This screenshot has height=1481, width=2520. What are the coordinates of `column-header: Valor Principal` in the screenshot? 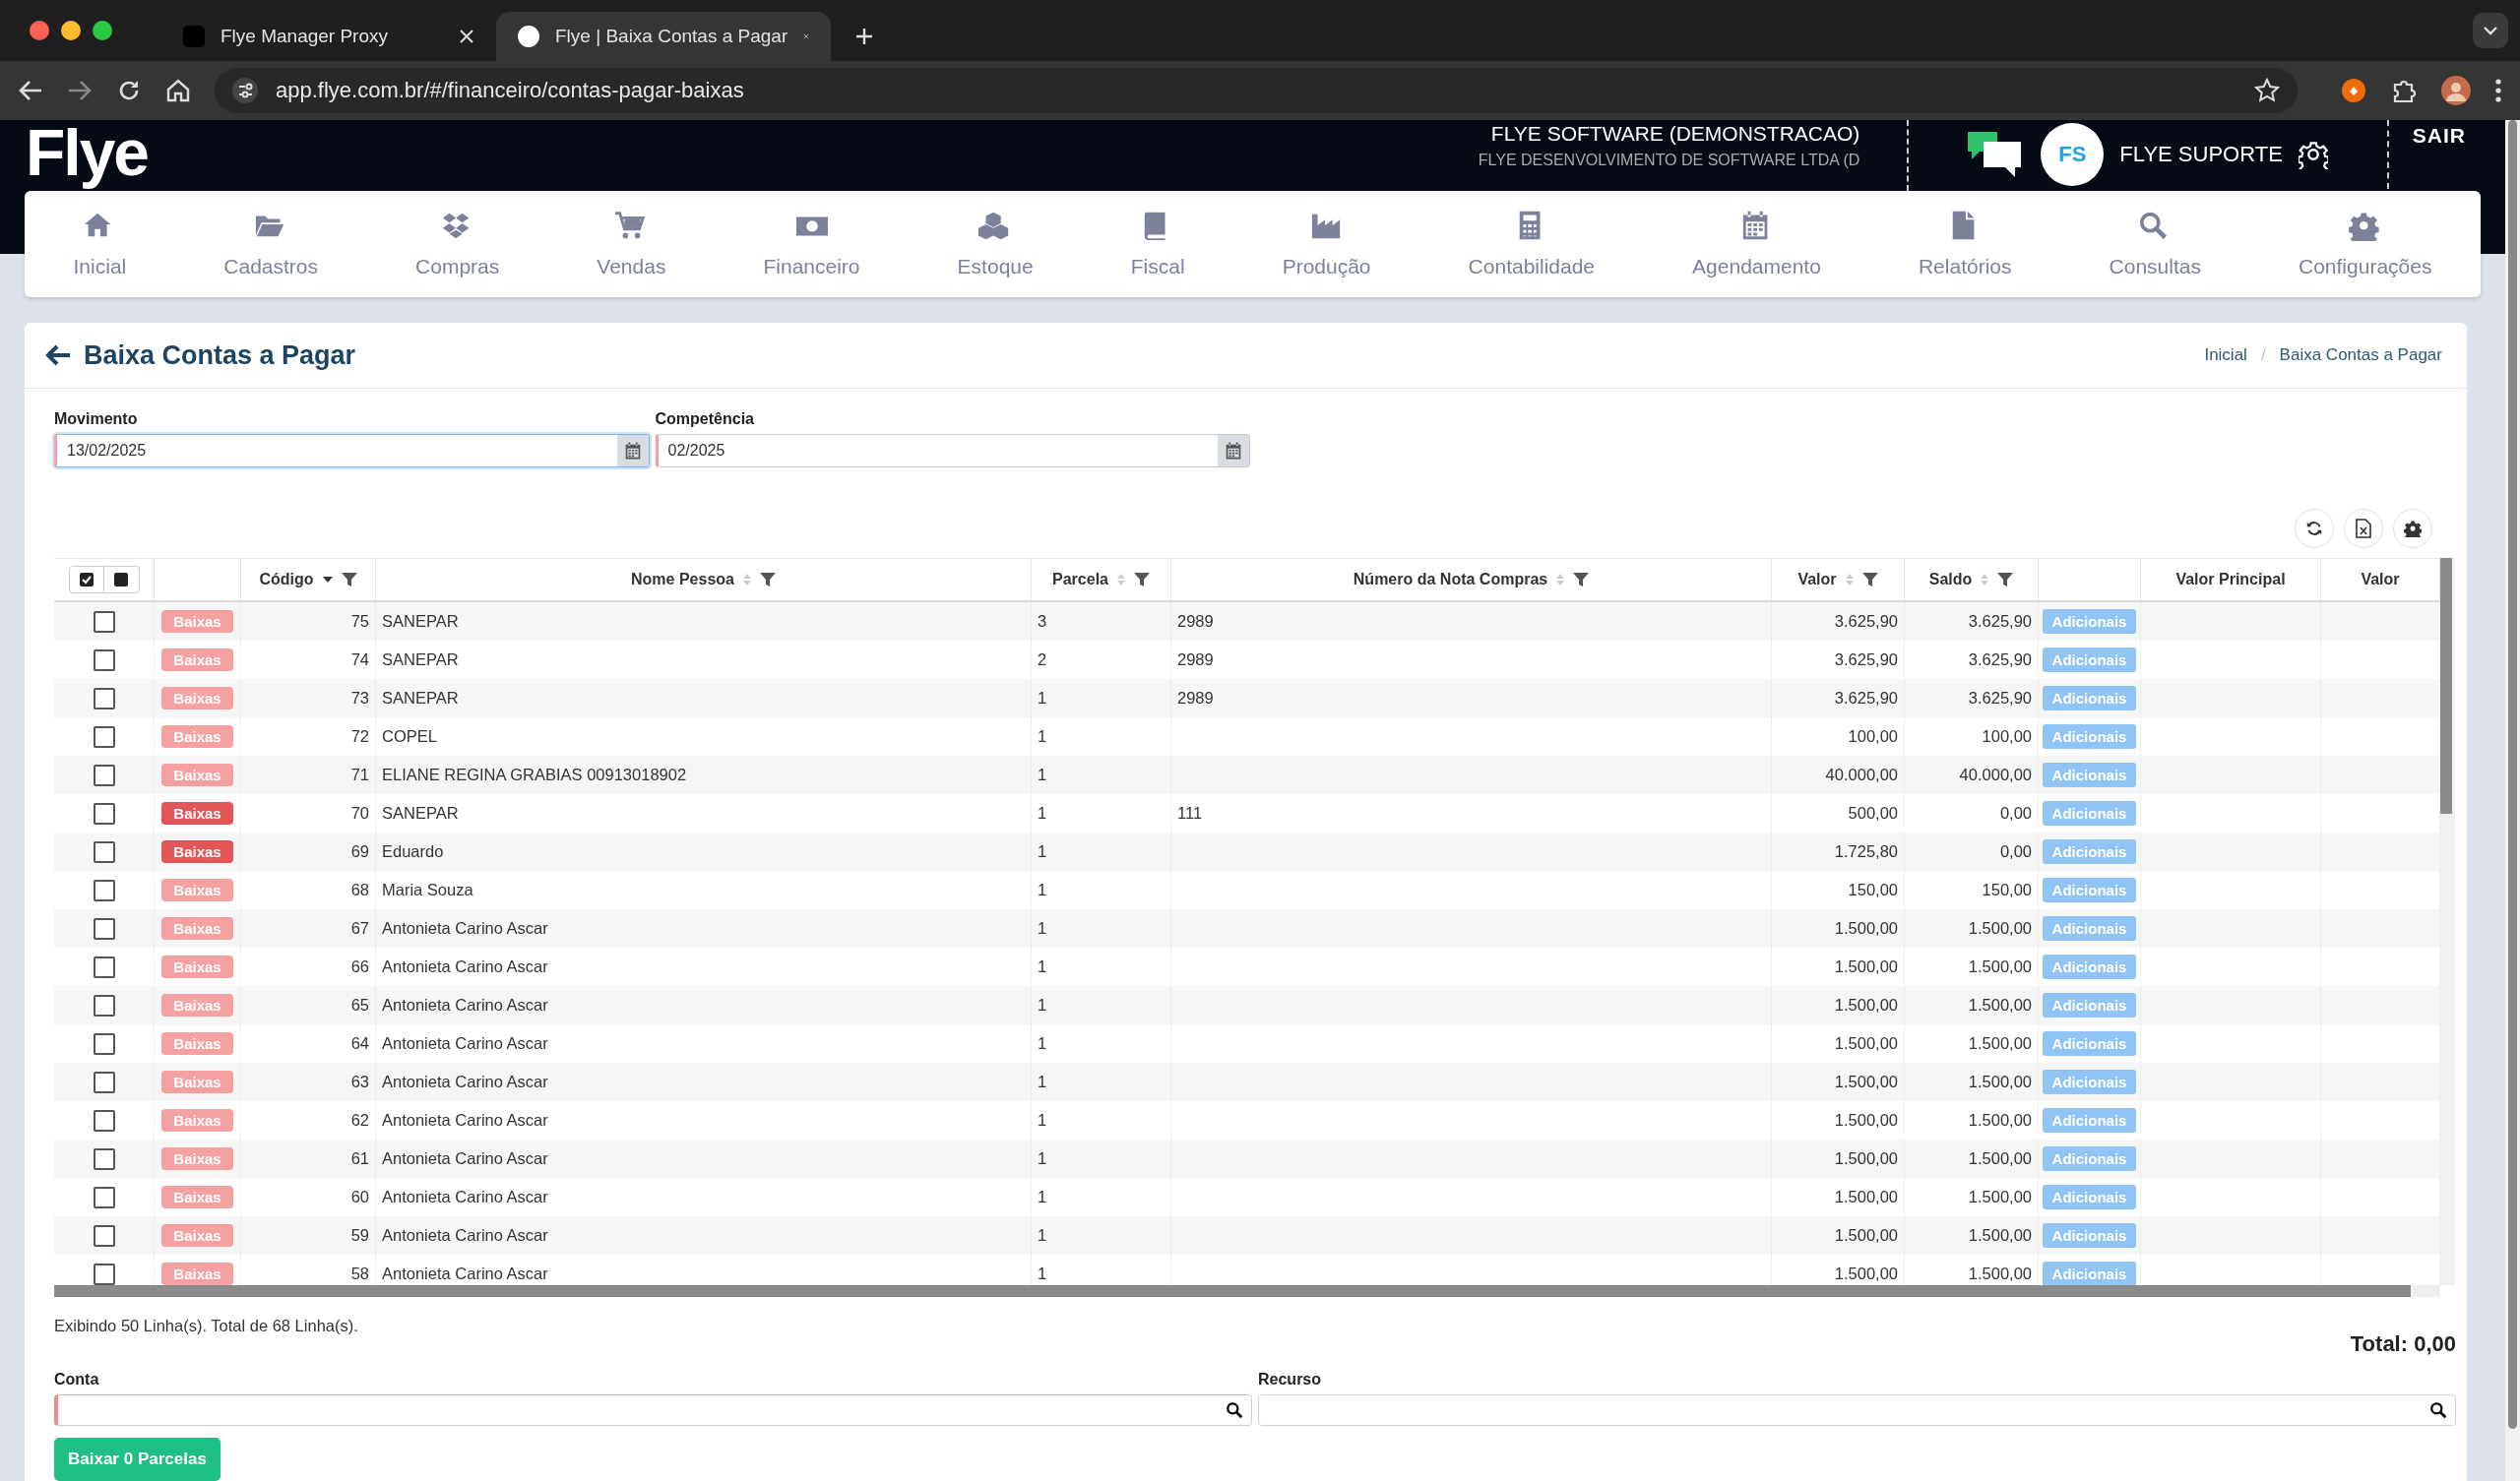 It's located at (2230, 579).